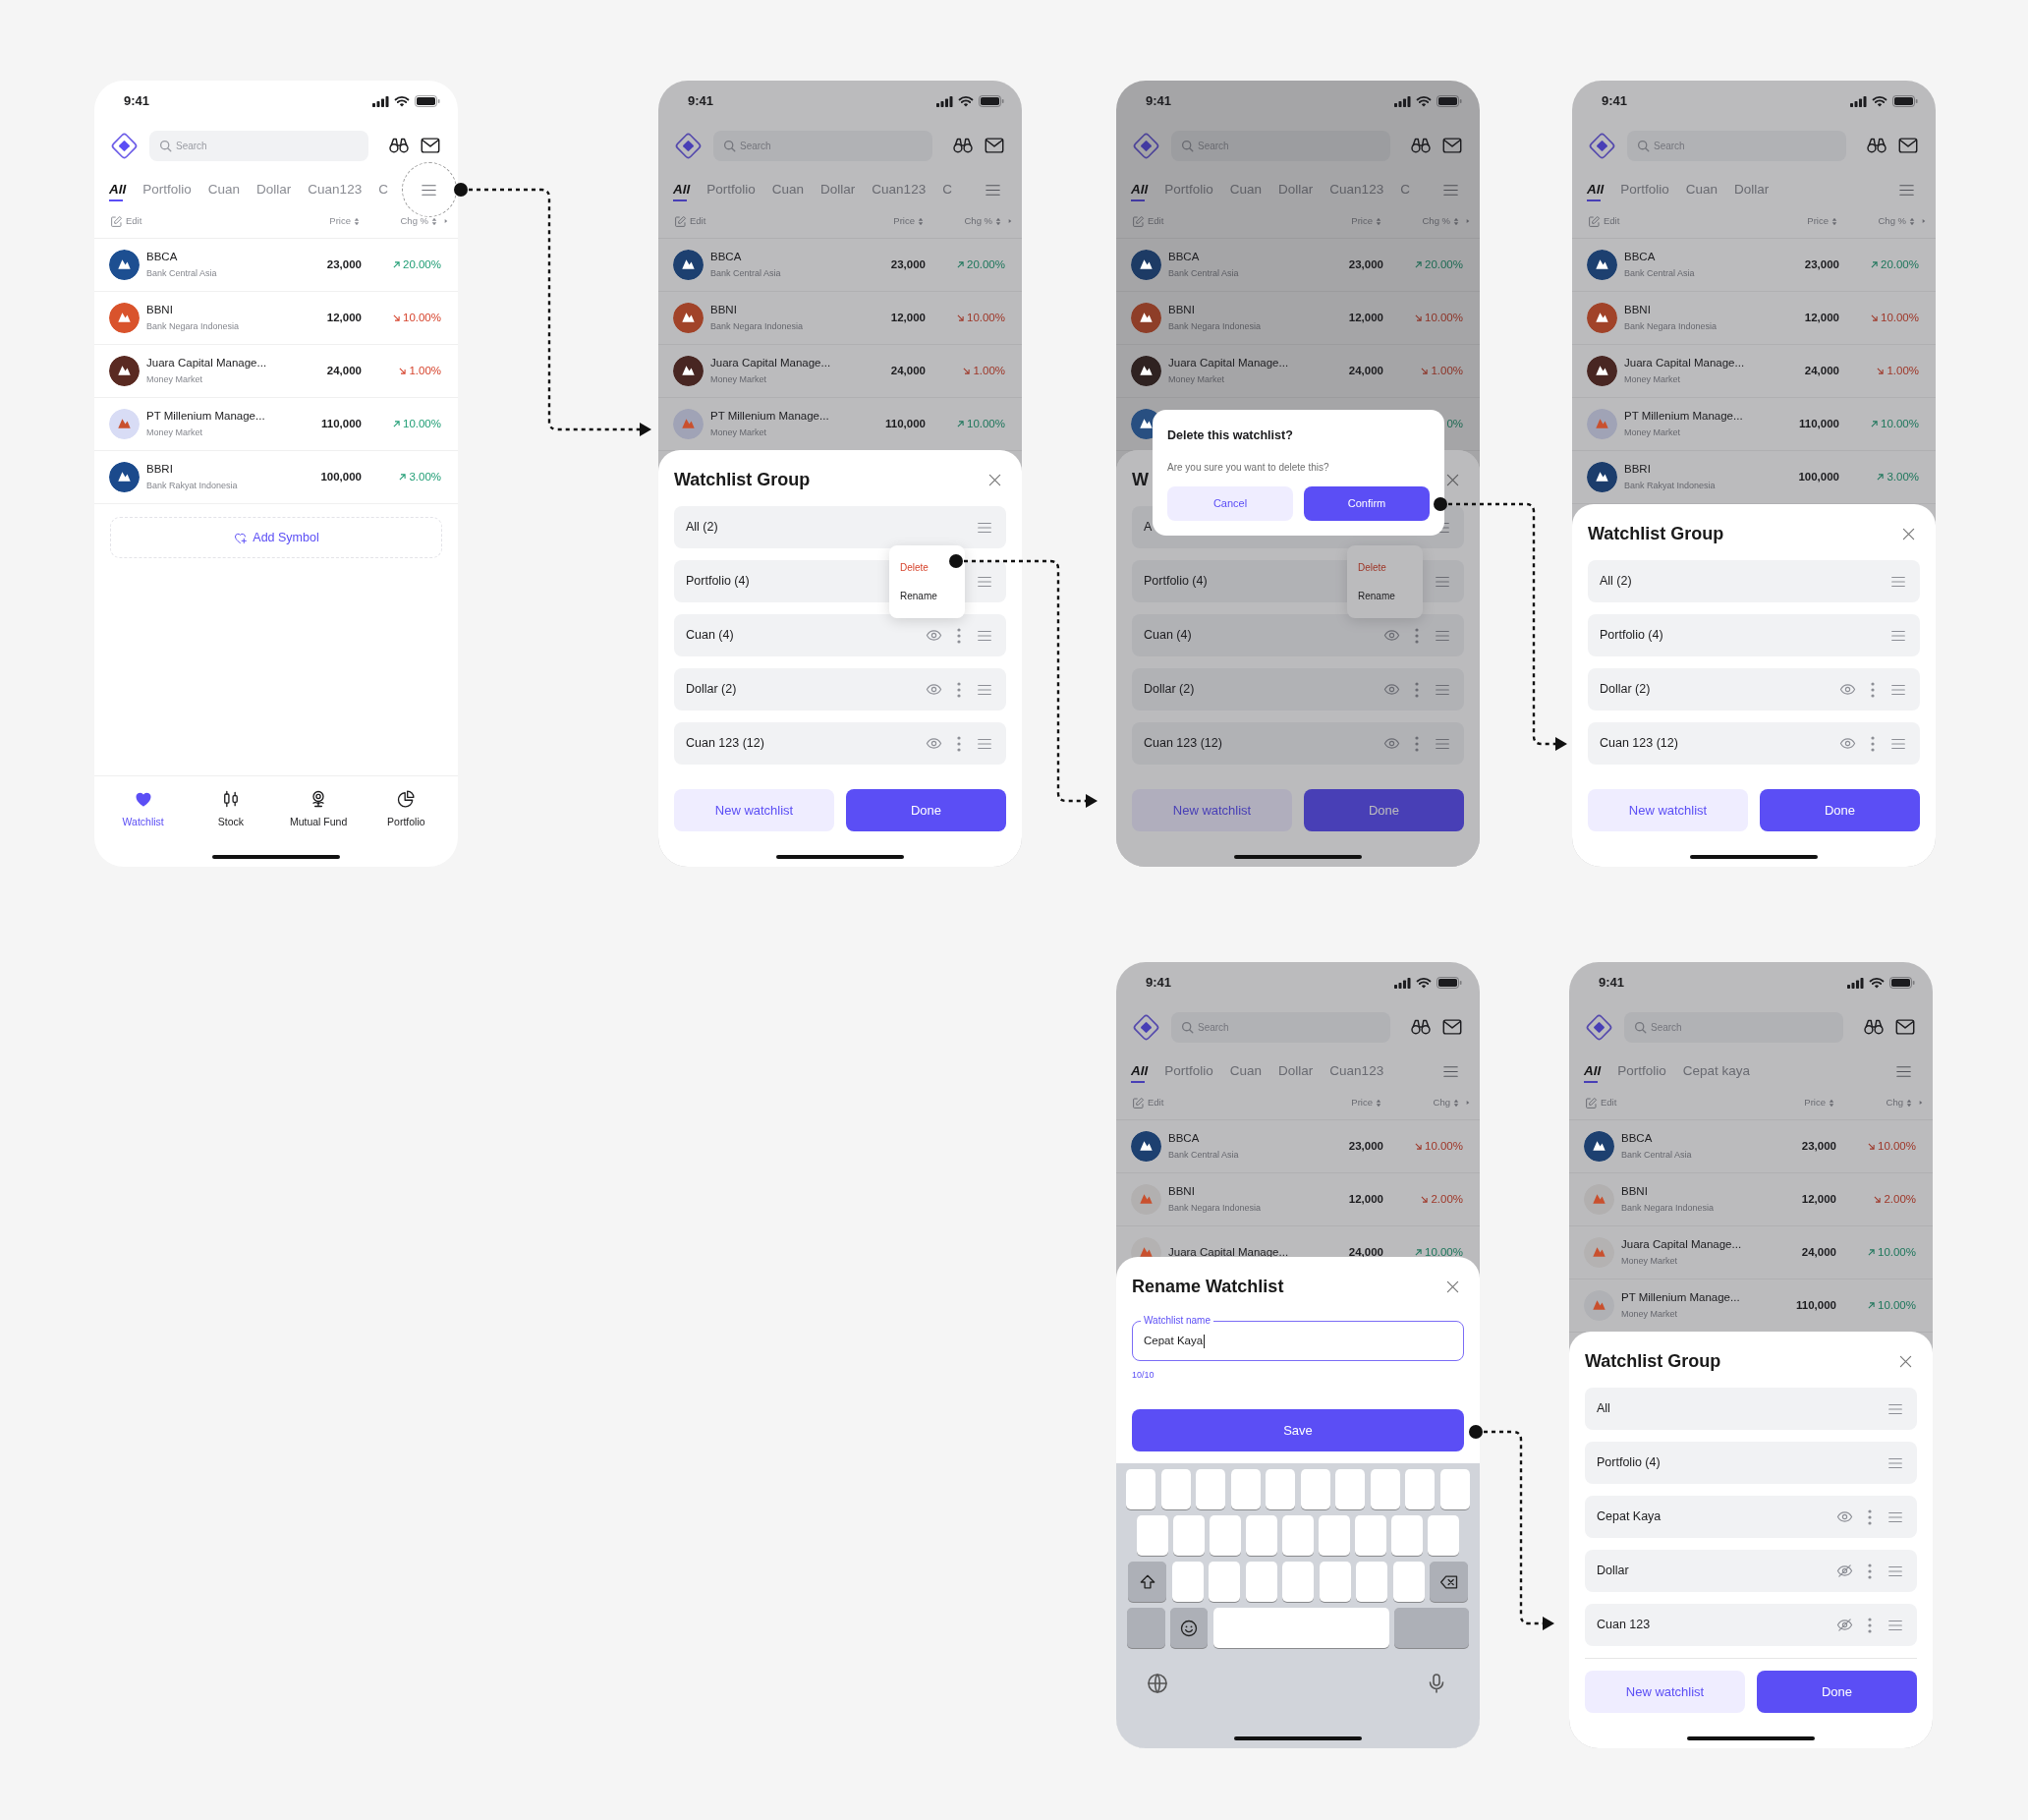 The image size is (2028, 1820). Describe the element at coordinates (406, 811) in the screenshot. I see `nav-tab: Portfolio` at that location.